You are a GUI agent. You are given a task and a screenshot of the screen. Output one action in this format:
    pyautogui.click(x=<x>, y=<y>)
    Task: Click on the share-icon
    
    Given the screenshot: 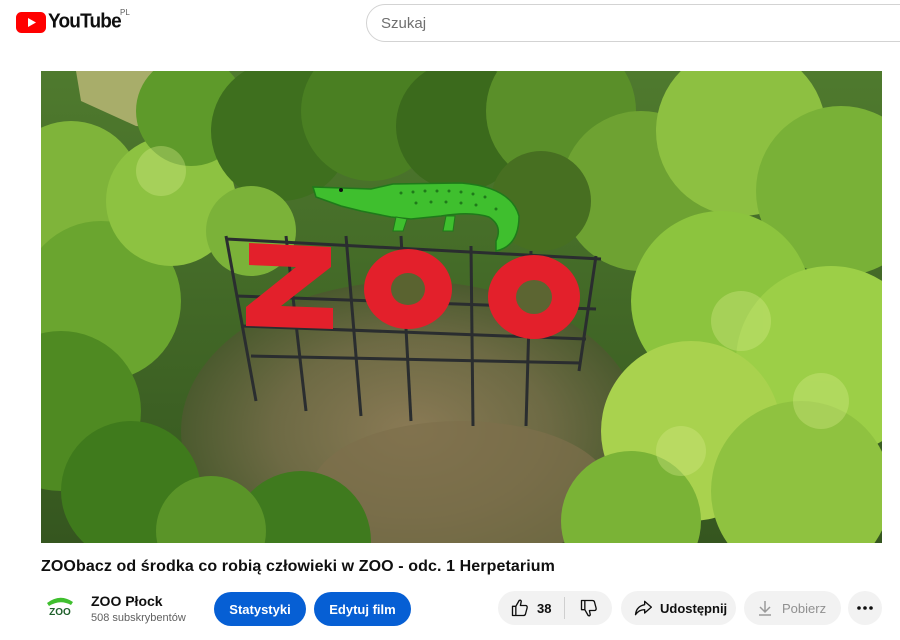 What is the action you would take?
    pyautogui.click(x=643, y=608)
    